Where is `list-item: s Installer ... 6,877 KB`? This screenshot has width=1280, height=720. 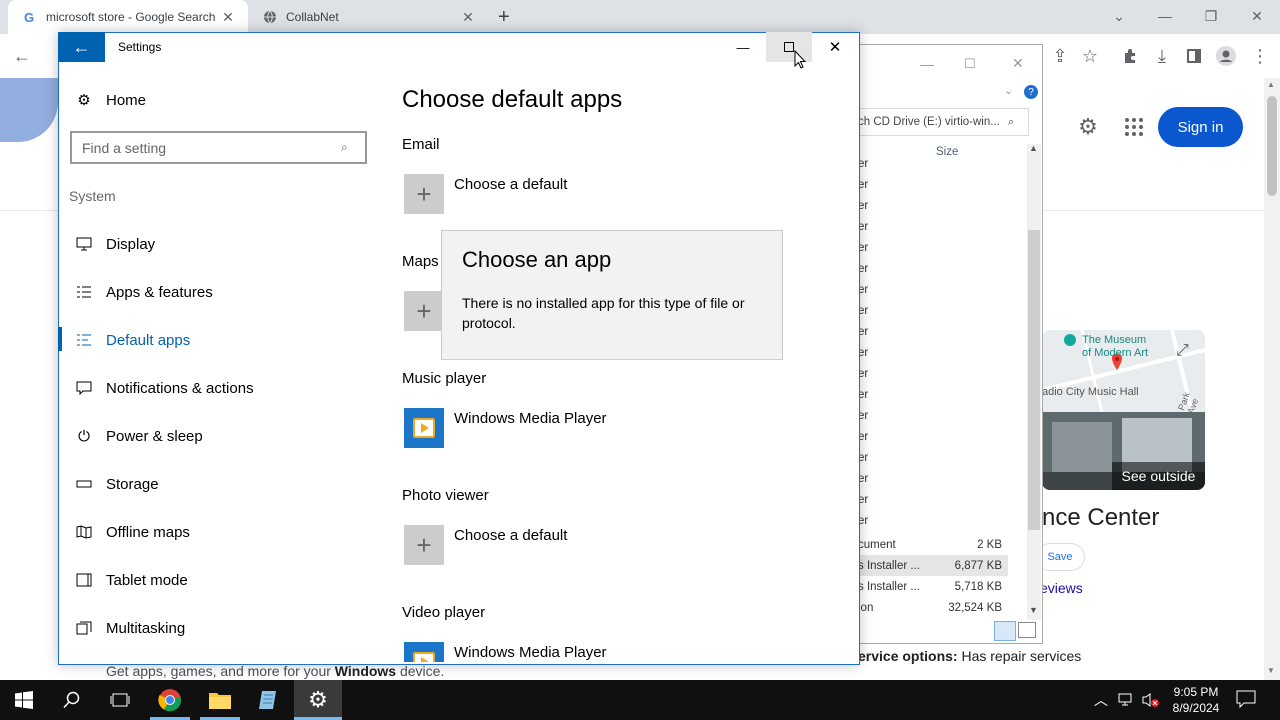 list-item: s Installer ... 6,877 KB is located at coordinates (933, 565).